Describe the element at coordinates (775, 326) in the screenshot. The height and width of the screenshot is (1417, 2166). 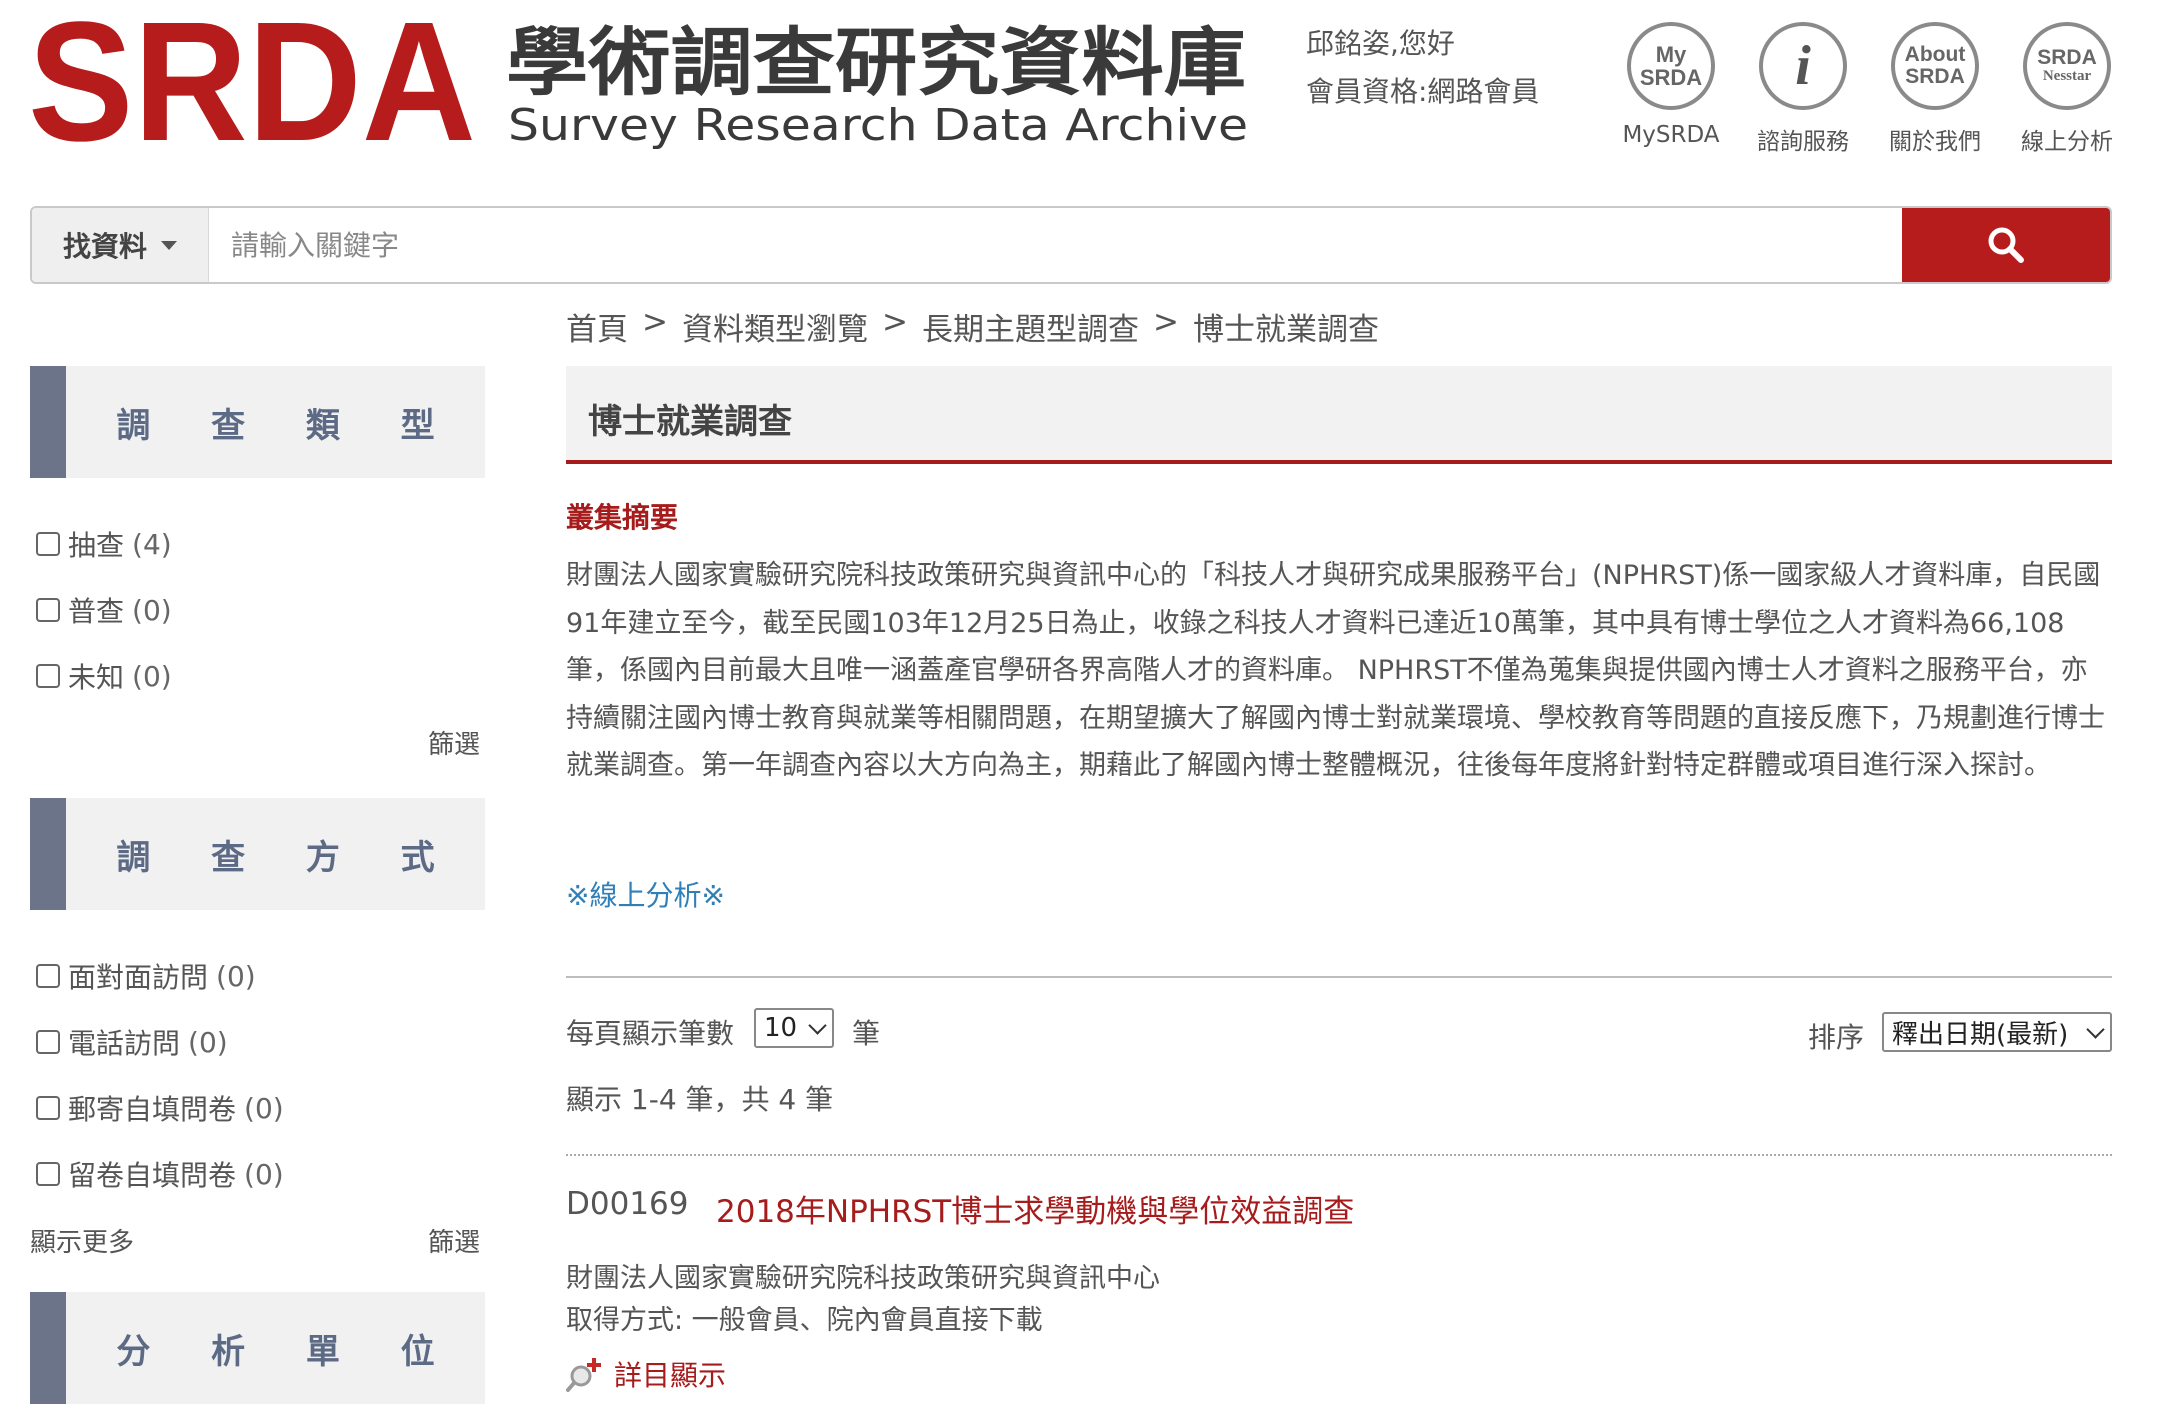
I see `breadcrumb-browse-by-type: 資料類型瀏覽` at that location.